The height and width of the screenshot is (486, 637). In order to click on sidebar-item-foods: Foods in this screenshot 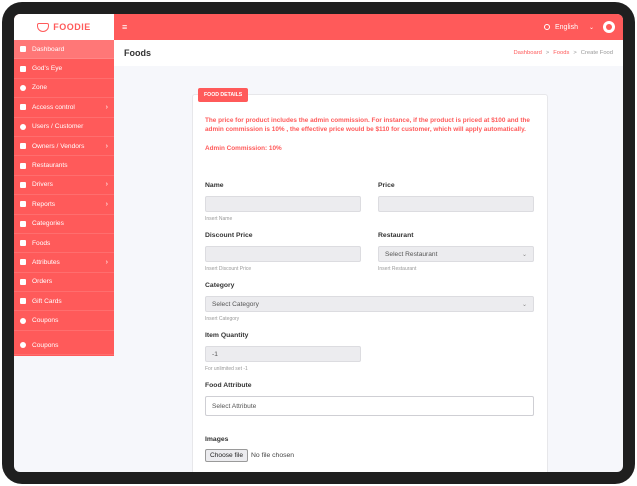, I will do `click(64, 244)`.